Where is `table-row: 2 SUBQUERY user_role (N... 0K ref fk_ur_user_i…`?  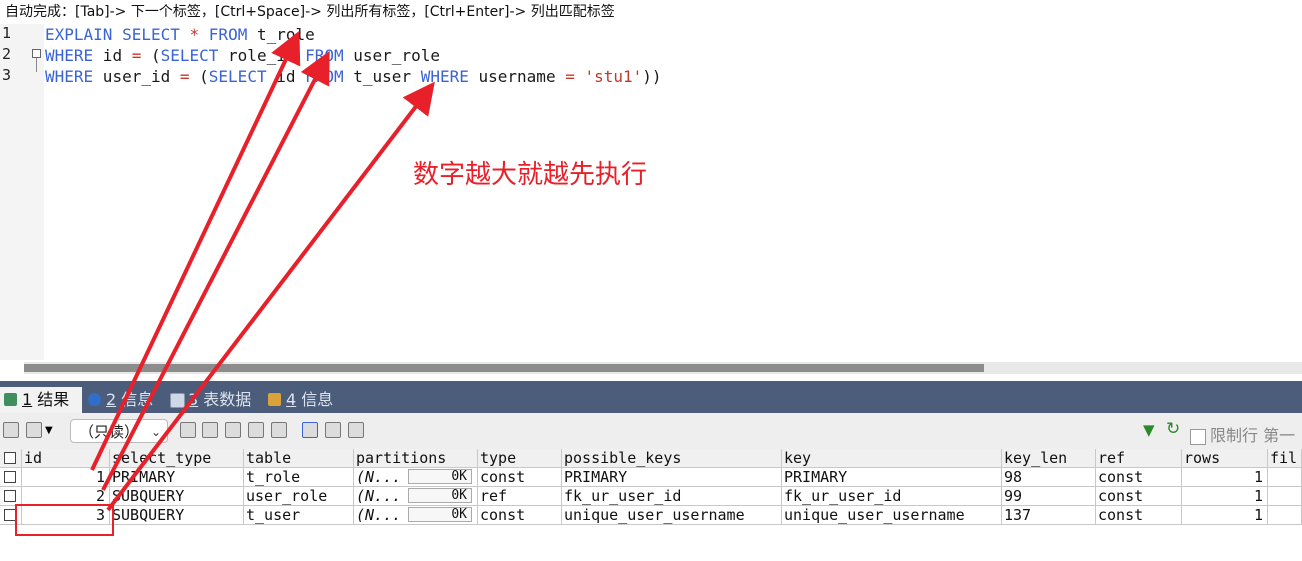 table-row: 2 SUBQUERY user_role (N... 0K ref fk_ur_user_i… is located at coordinates (651, 496).